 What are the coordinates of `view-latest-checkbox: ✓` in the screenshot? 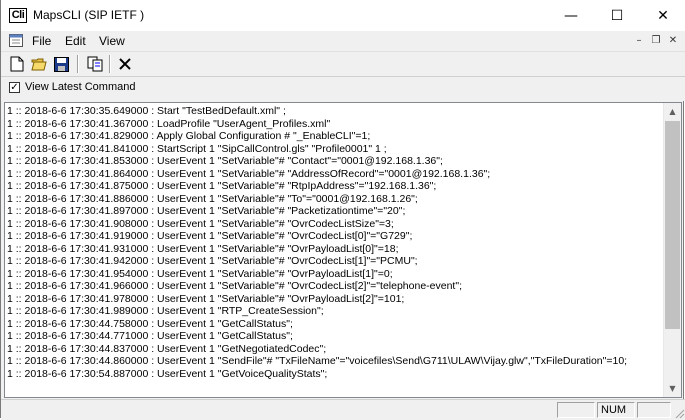 It's located at (14, 87).